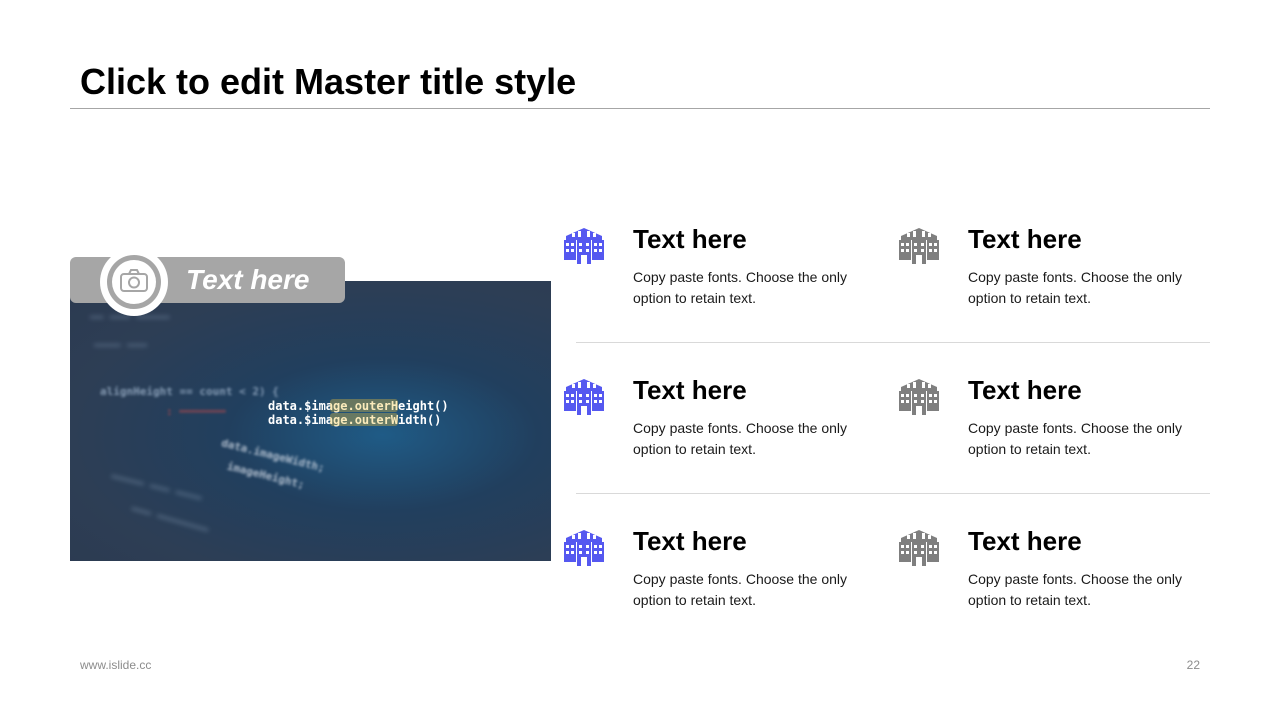  Describe the element at coordinates (364, 412) in the screenshot. I see `code-highlight` at that location.